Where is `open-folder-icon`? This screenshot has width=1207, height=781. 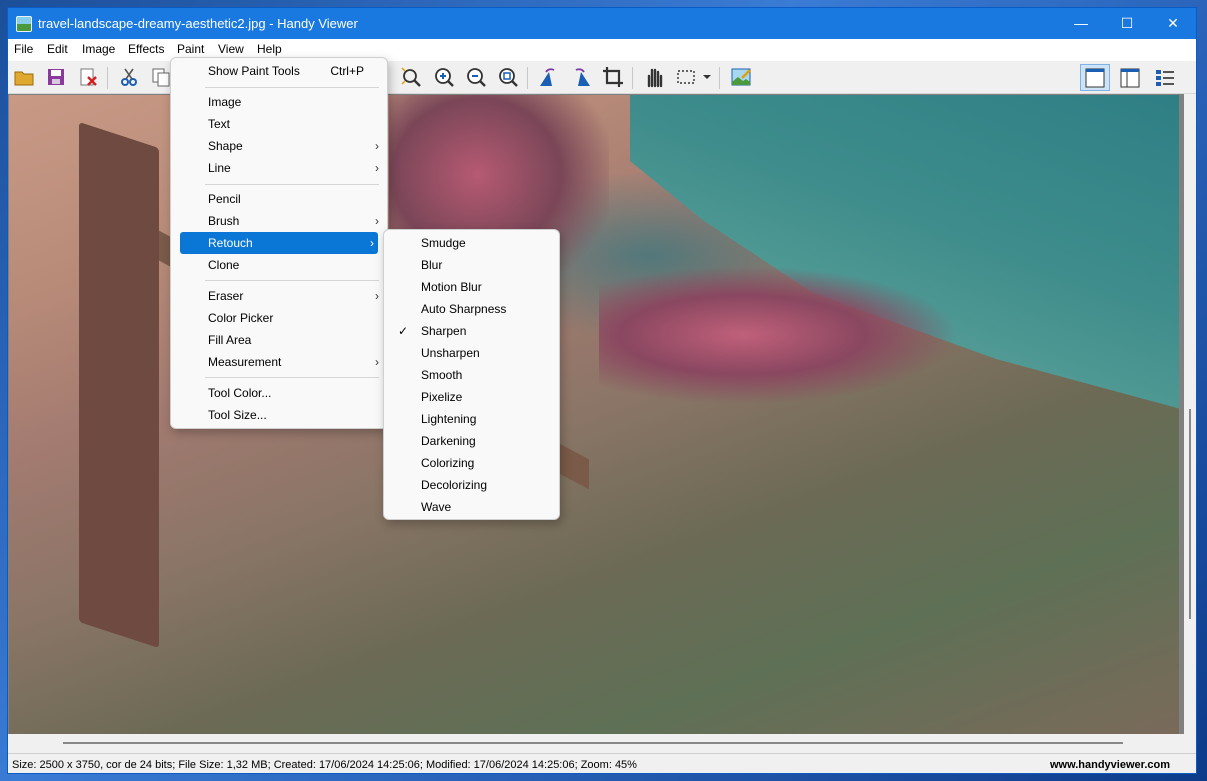 open-folder-icon is located at coordinates (24, 77).